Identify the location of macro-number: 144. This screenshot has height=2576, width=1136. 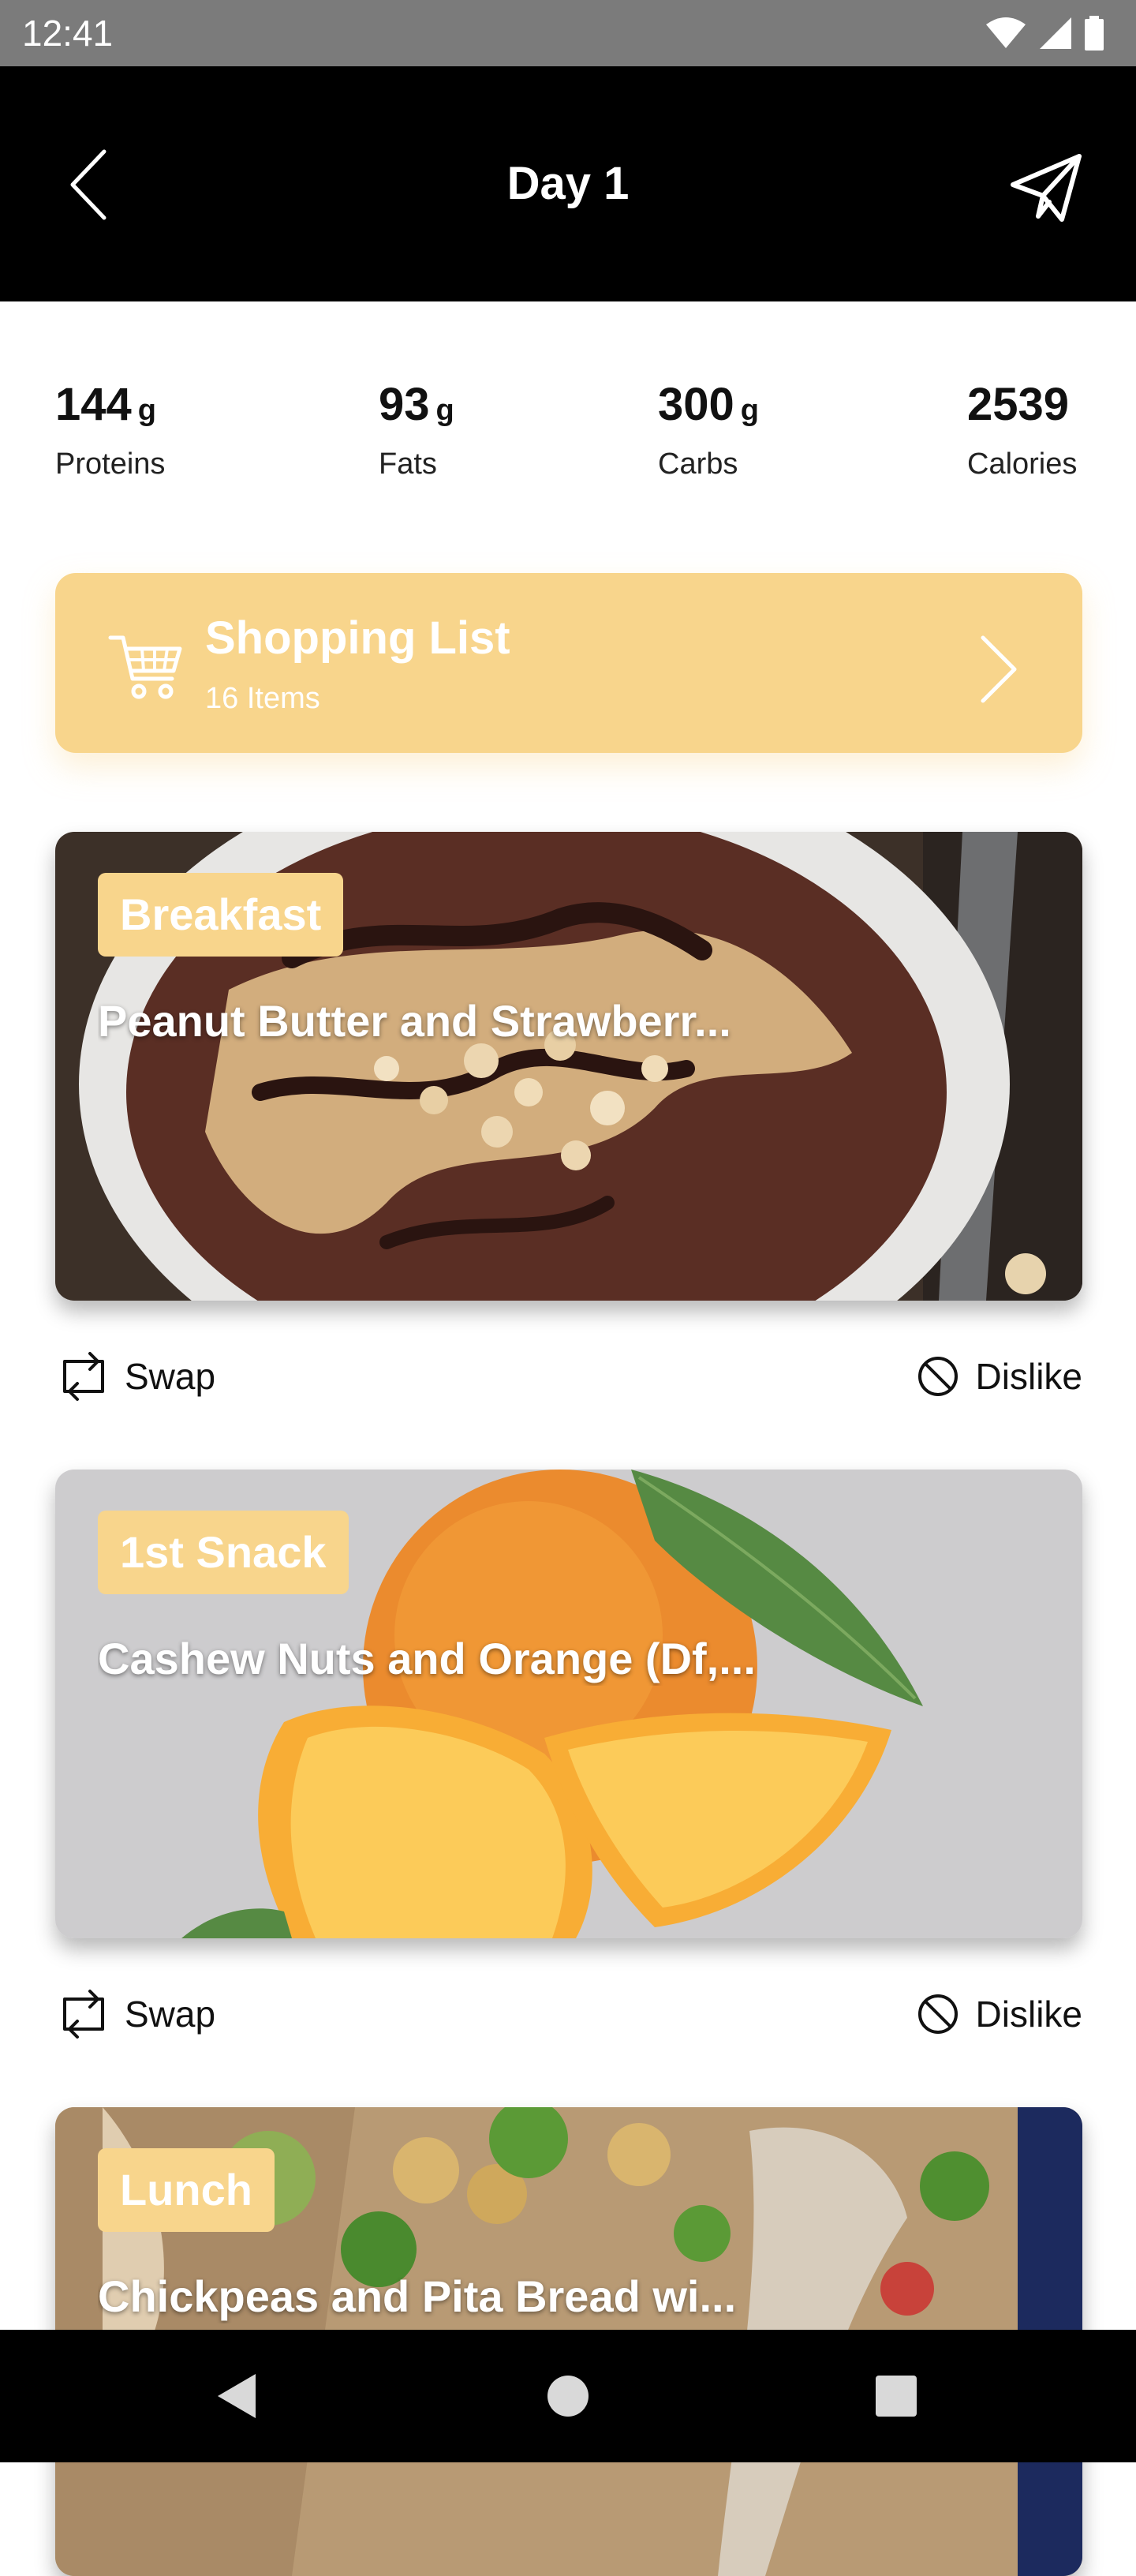
(93, 404).